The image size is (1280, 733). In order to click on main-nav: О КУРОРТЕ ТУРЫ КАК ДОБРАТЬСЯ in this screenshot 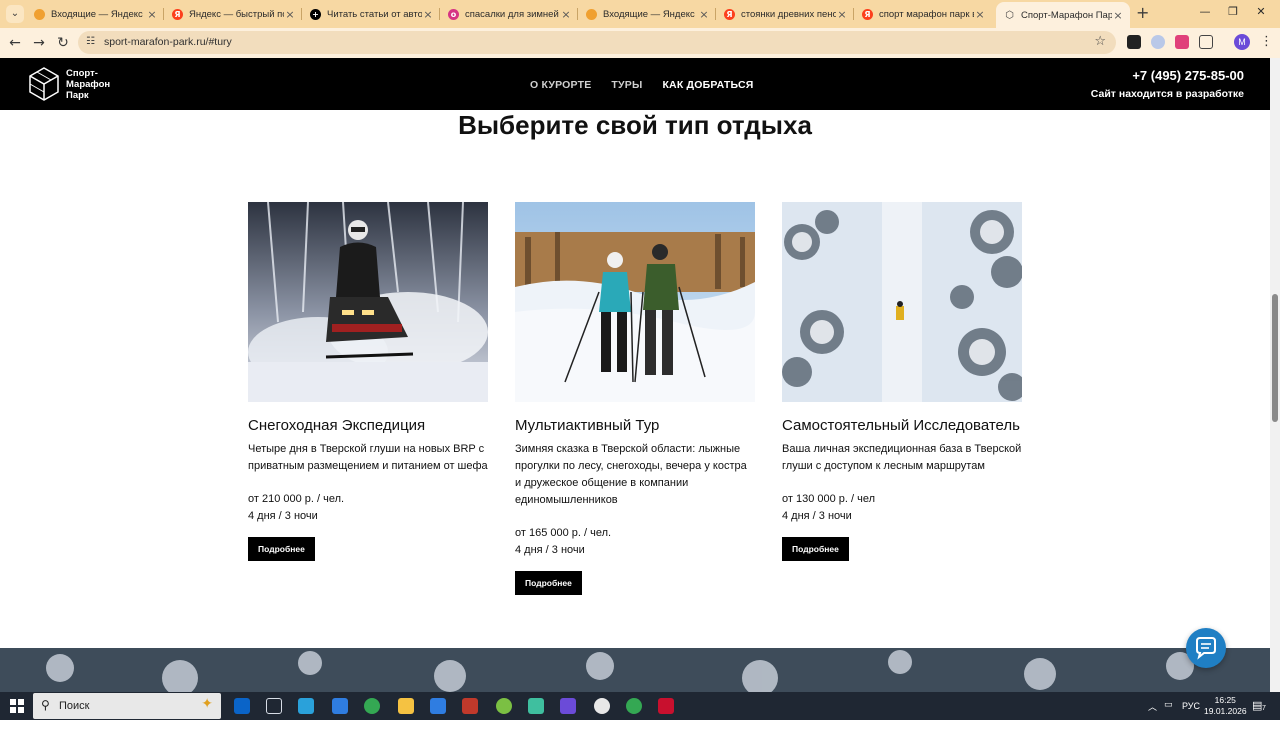, I will do `click(642, 85)`.